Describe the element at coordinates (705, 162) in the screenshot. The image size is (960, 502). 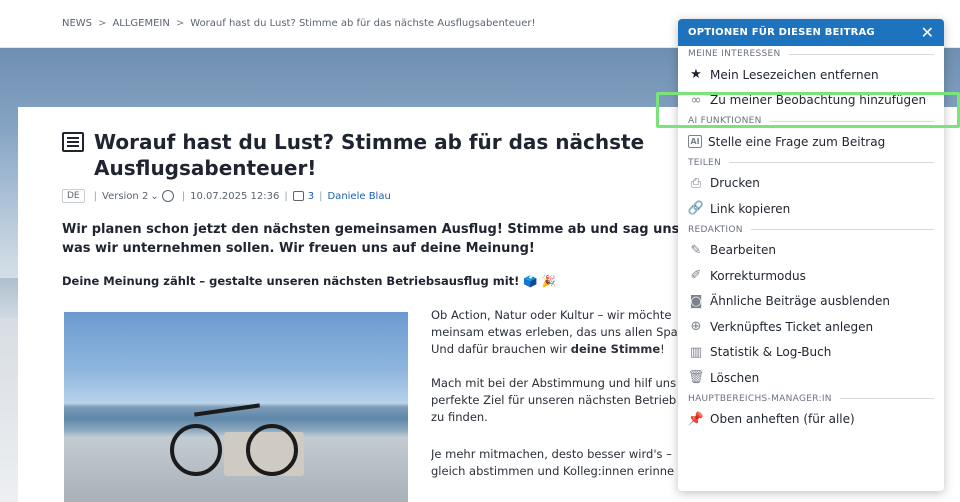
I see `section-label: TEILEN` at that location.